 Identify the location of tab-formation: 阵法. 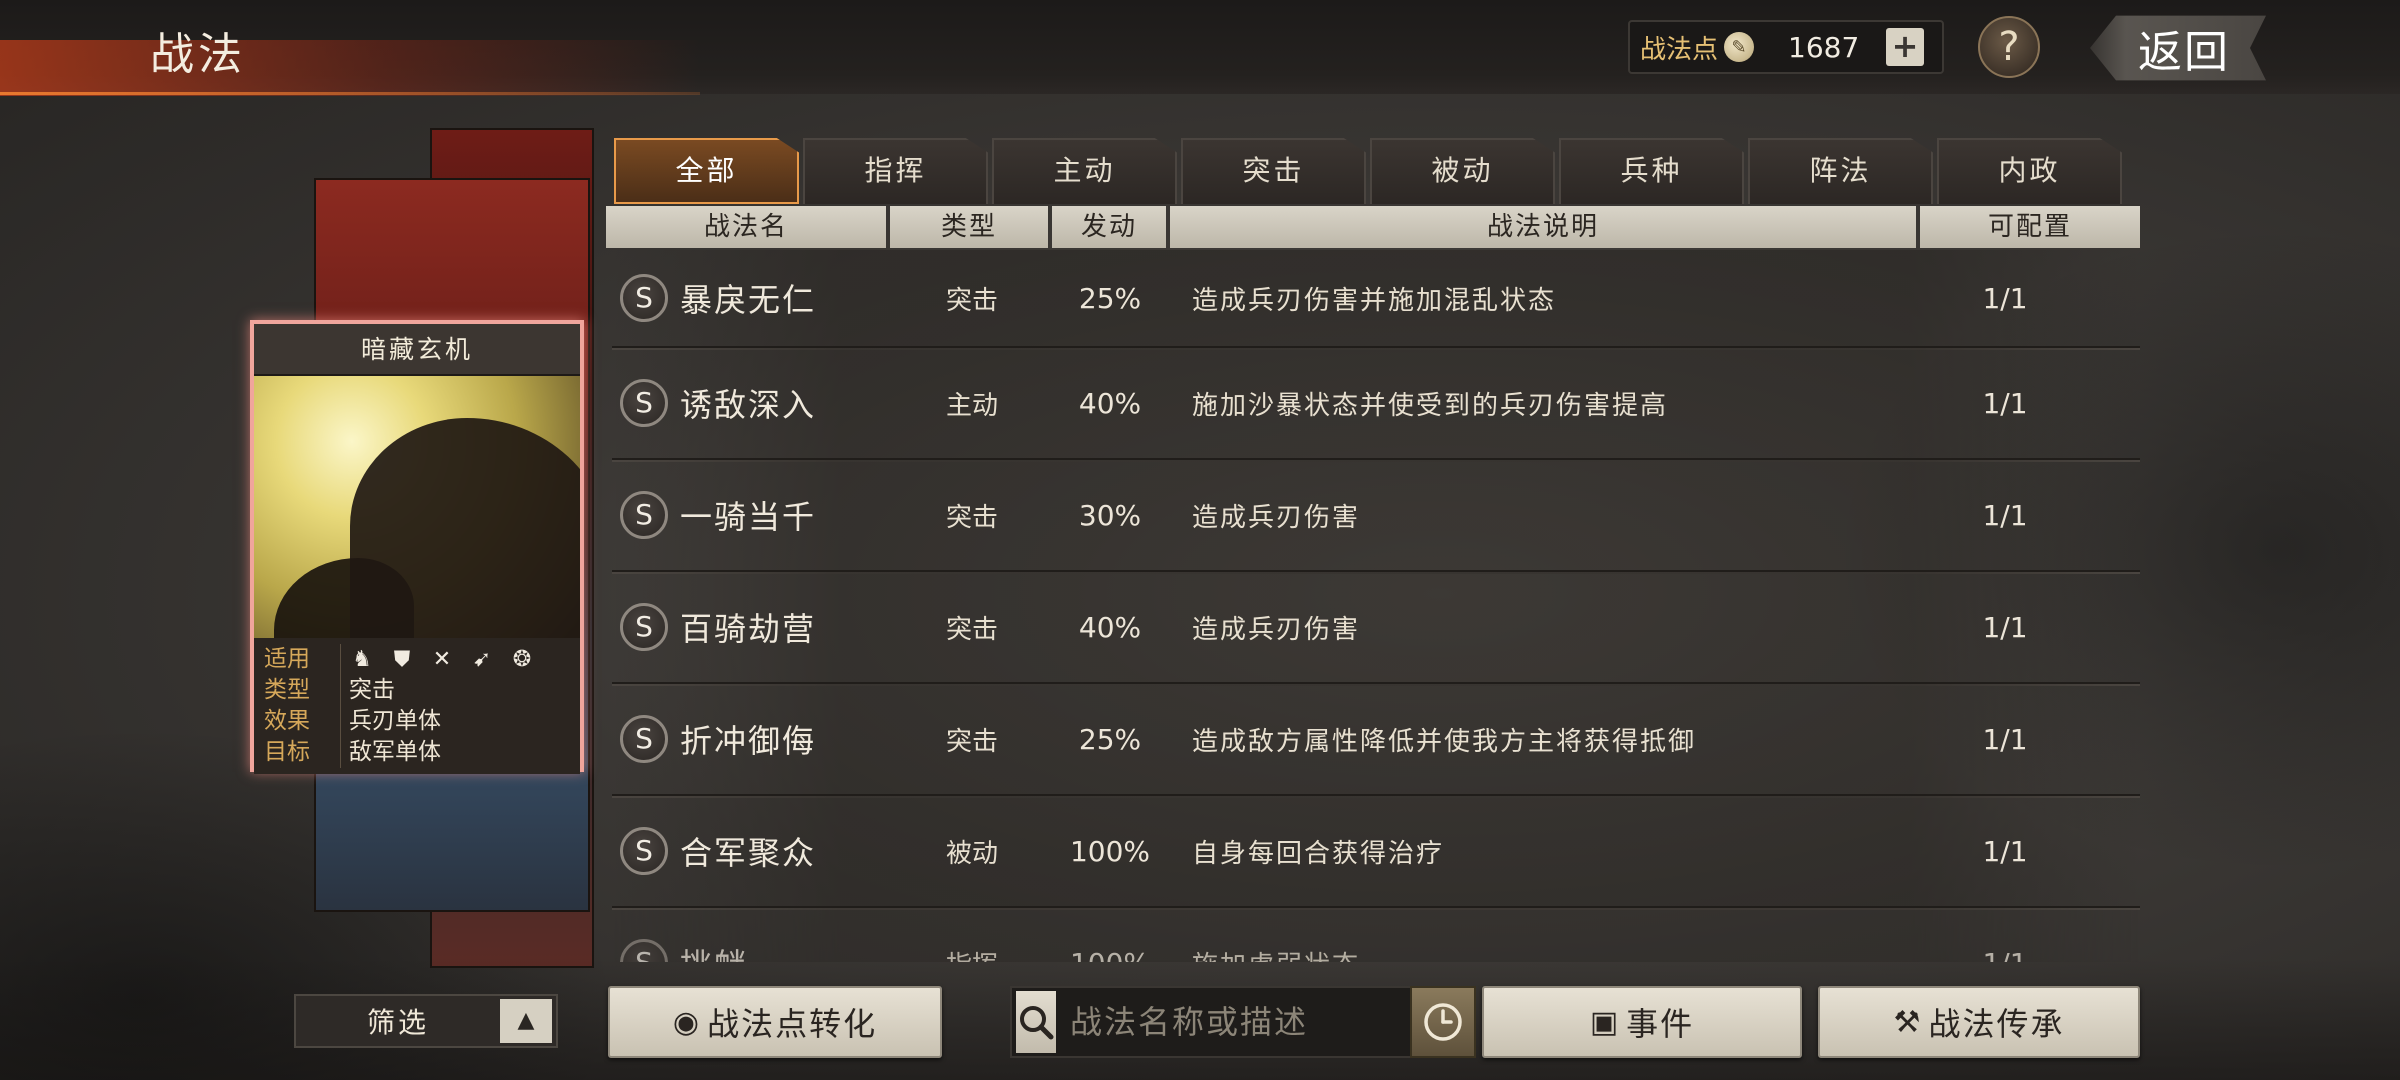
(1840, 171).